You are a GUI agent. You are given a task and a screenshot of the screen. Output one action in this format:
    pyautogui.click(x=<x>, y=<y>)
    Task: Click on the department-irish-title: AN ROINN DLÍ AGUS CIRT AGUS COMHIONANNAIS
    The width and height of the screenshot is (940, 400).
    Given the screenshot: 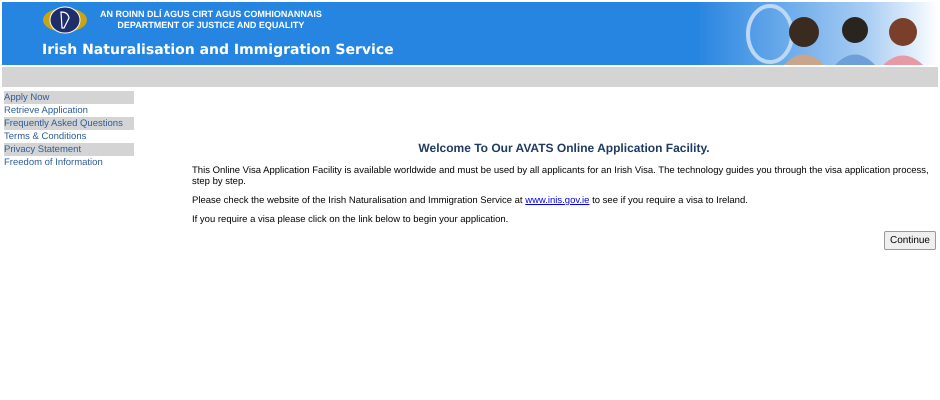 What is the action you would take?
    pyautogui.click(x=211, y=14)
    